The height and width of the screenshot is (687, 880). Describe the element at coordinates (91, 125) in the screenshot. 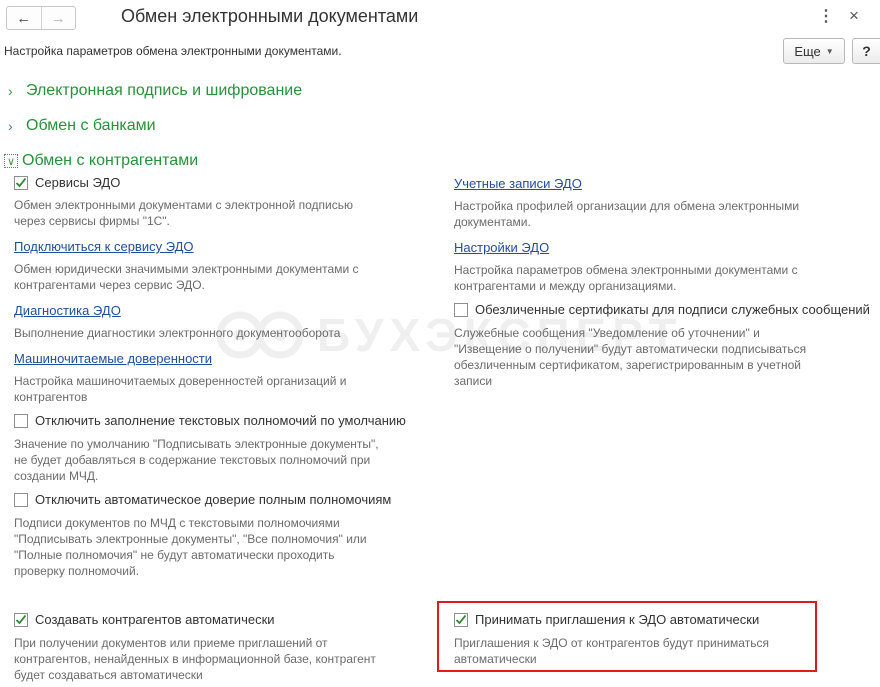

I see `group-label: Обмен с банками` at that location.